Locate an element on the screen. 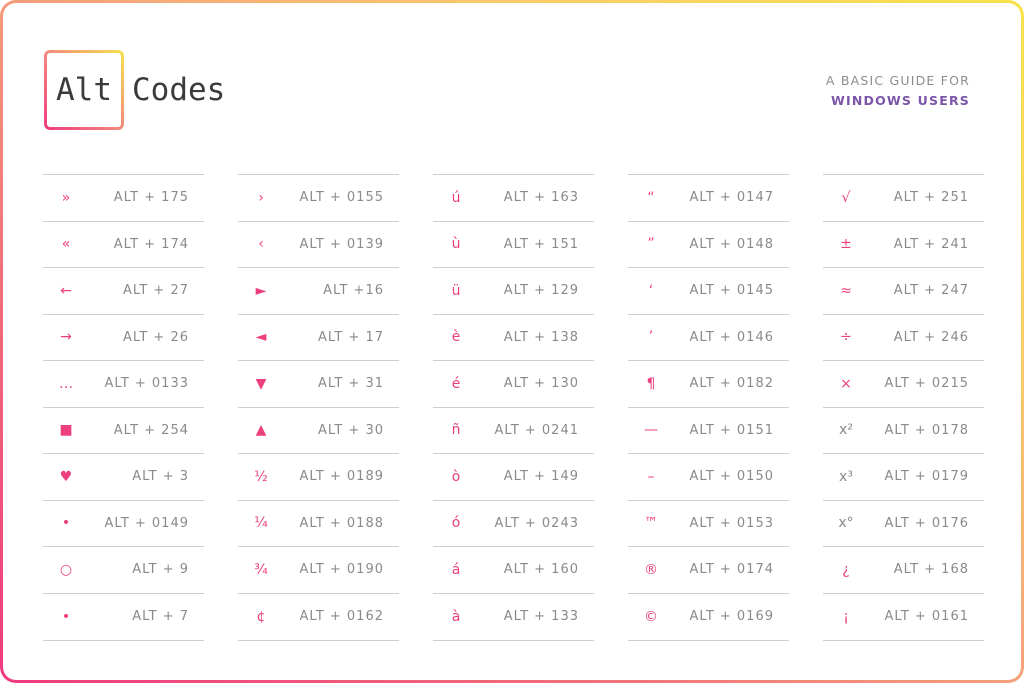 Image resolution: width=1024 pixels, height=683 pixels. alt-code-label: ALT + 149 is located at coordinates (541, 477).